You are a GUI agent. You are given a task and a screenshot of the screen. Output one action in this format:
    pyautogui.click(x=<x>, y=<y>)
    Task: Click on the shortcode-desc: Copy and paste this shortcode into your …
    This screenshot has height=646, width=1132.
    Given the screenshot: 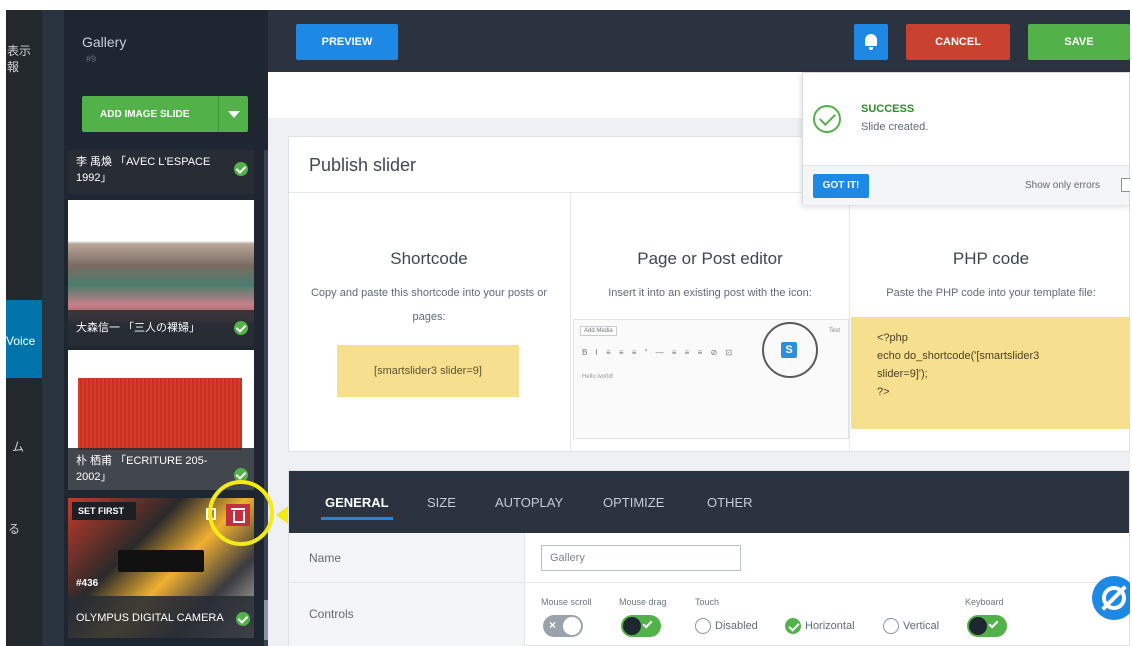 What is the action you would take?
    pyautogui.click(x=429, y=305)
    